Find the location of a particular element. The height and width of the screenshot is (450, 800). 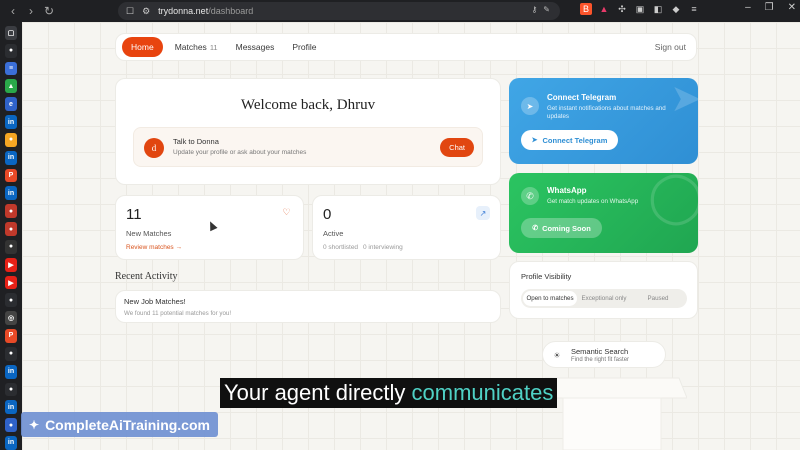

close-icon: ✕ is located at coordinates (792, 7).